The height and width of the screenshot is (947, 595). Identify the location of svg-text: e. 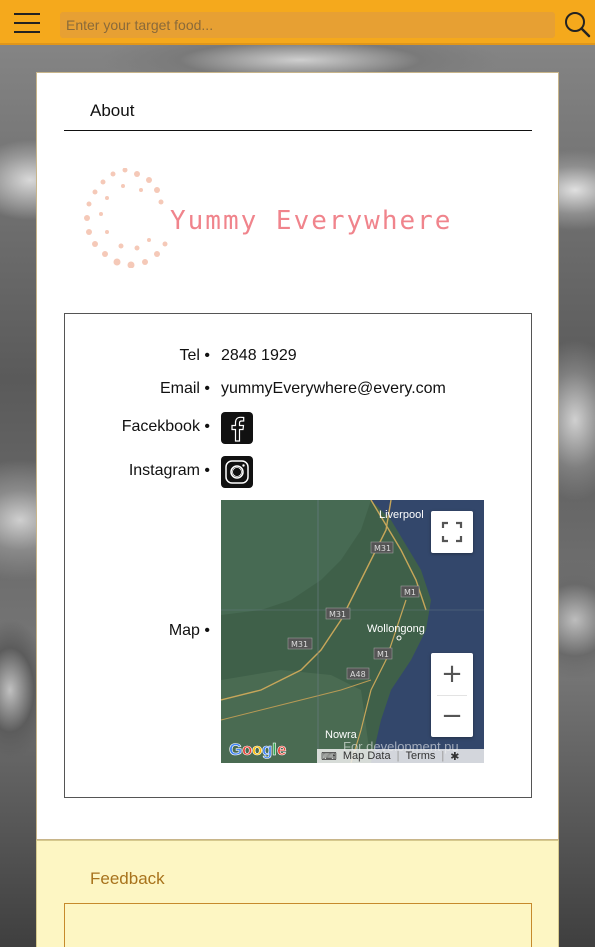
(281, 749).